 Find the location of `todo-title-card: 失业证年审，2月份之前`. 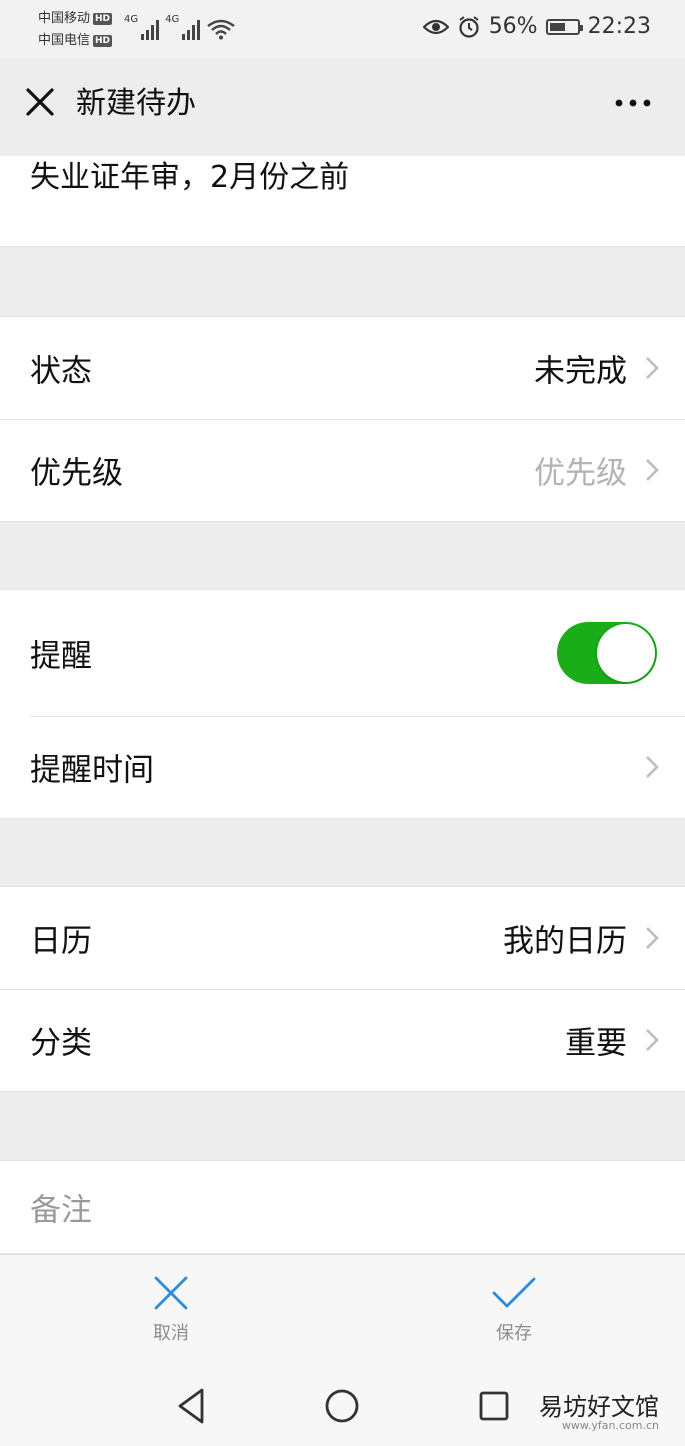

todo-title-card: 失业证年审，2月份之前 is located at coordinates (342, 201).